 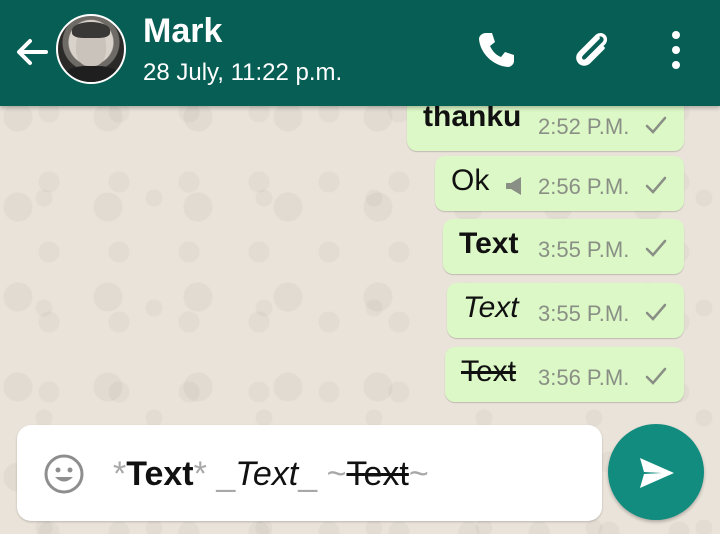 I want to click on bold-text: Text, so click(x=160, y=474).